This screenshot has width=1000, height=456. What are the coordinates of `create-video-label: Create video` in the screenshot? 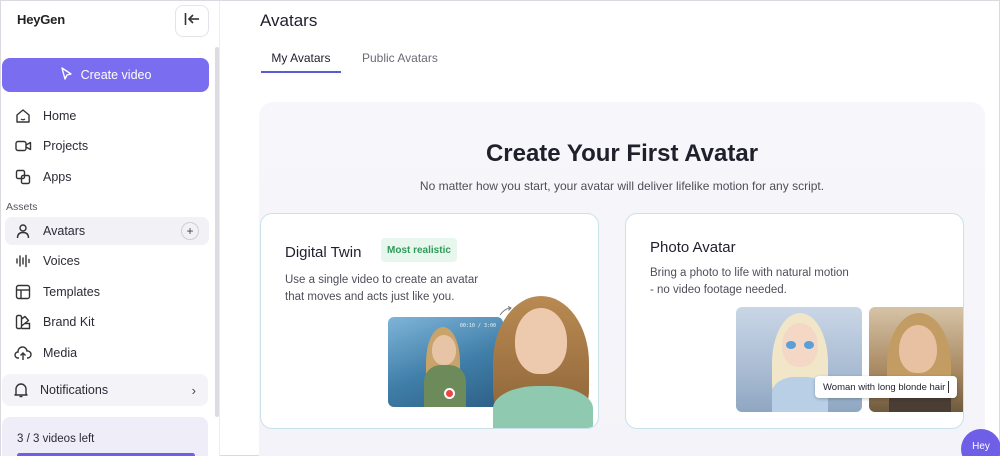 It's located at (116, 75).